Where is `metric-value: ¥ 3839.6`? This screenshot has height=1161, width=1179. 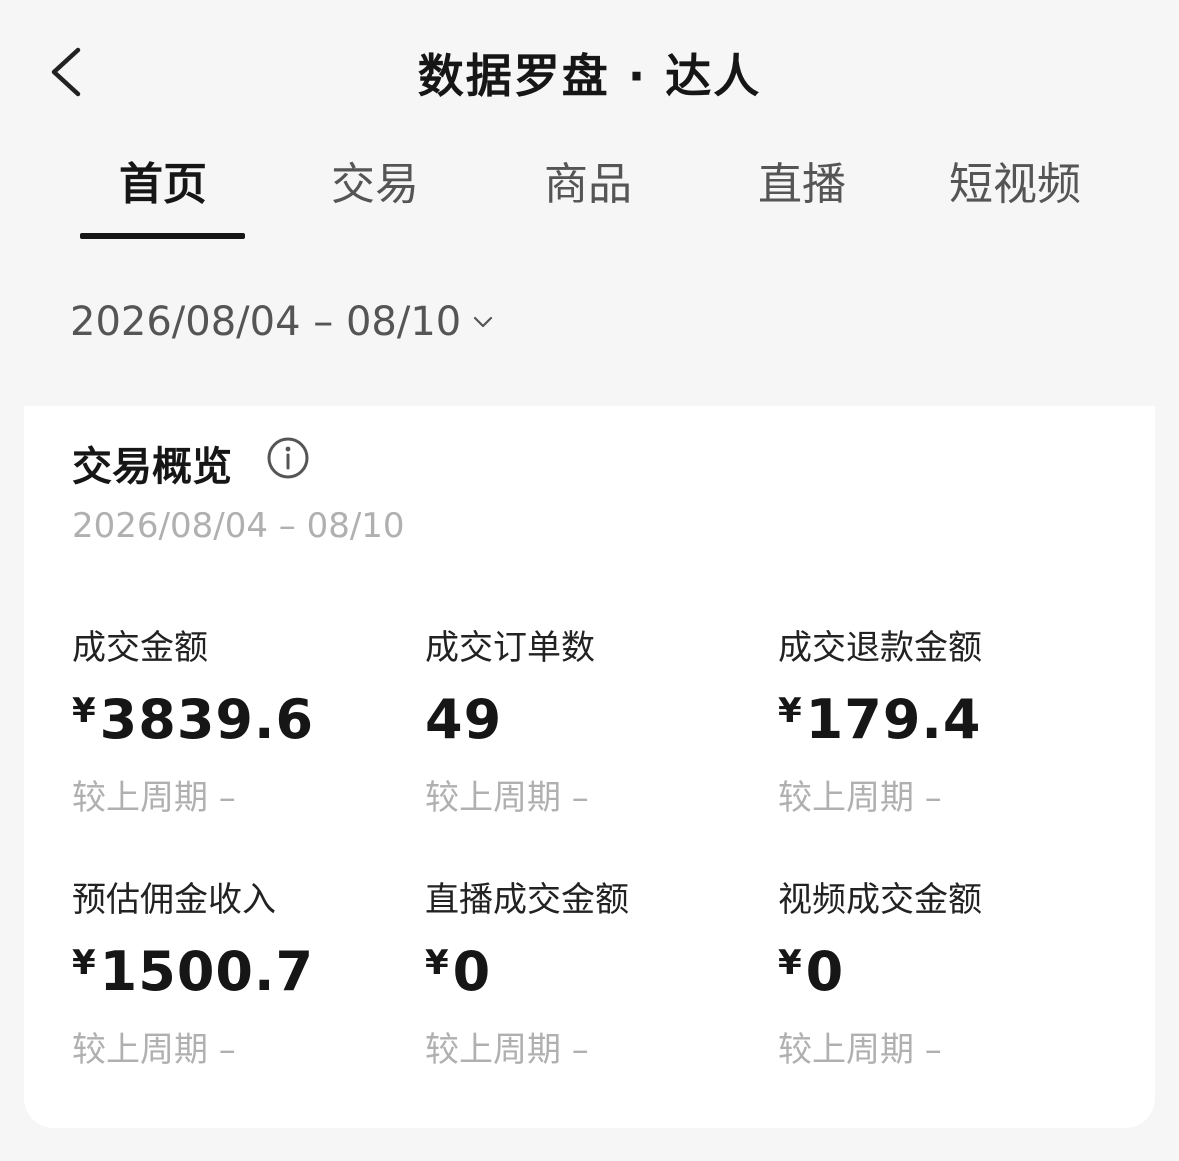 metric-value: ¥ 3839.6 is located at coordinates (242, 720).